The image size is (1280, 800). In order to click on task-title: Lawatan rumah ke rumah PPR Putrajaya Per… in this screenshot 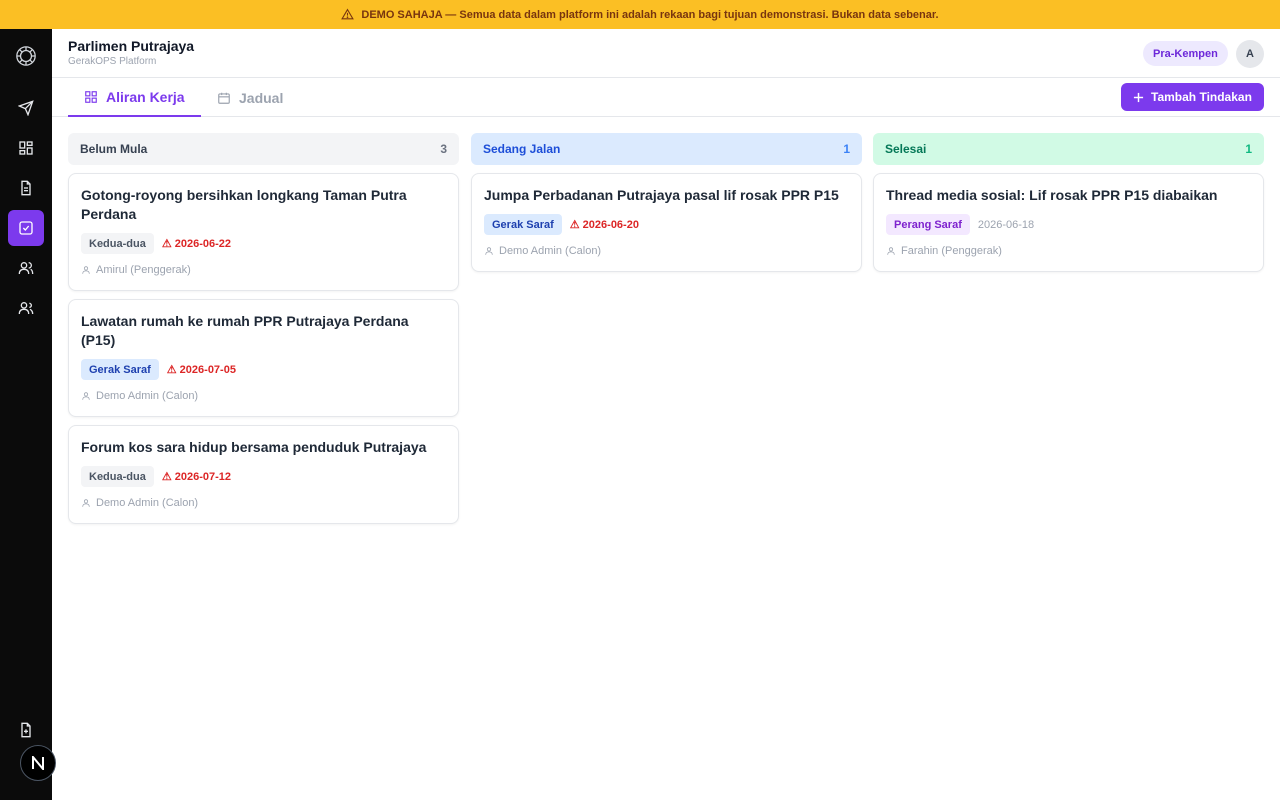, I will do `click(245, 330)`.